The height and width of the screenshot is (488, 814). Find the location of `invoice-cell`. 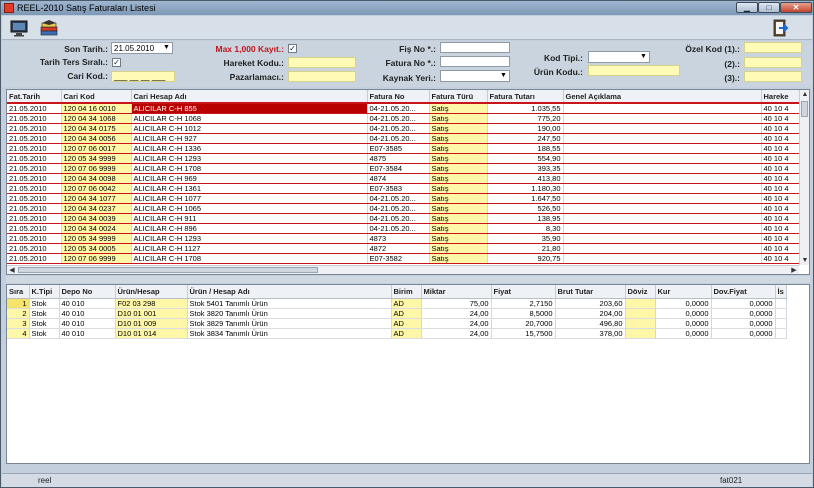

invoice-cell is located at coordinates (662, 208).